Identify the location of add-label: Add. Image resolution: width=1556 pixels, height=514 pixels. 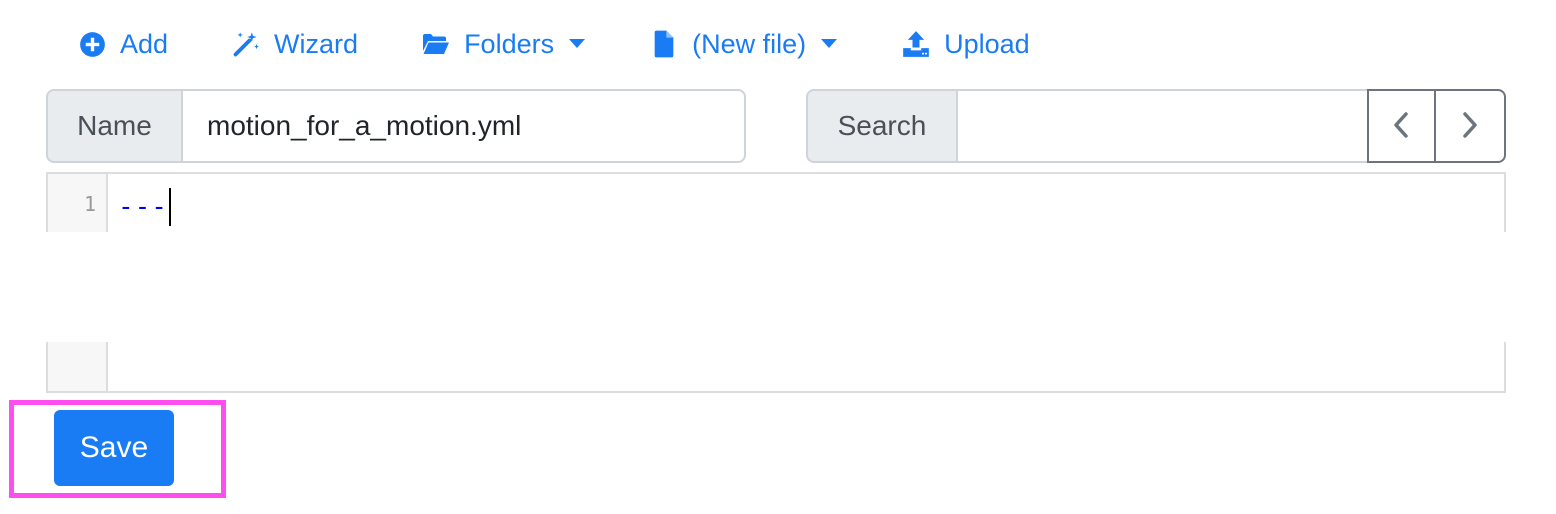
(144, 43).